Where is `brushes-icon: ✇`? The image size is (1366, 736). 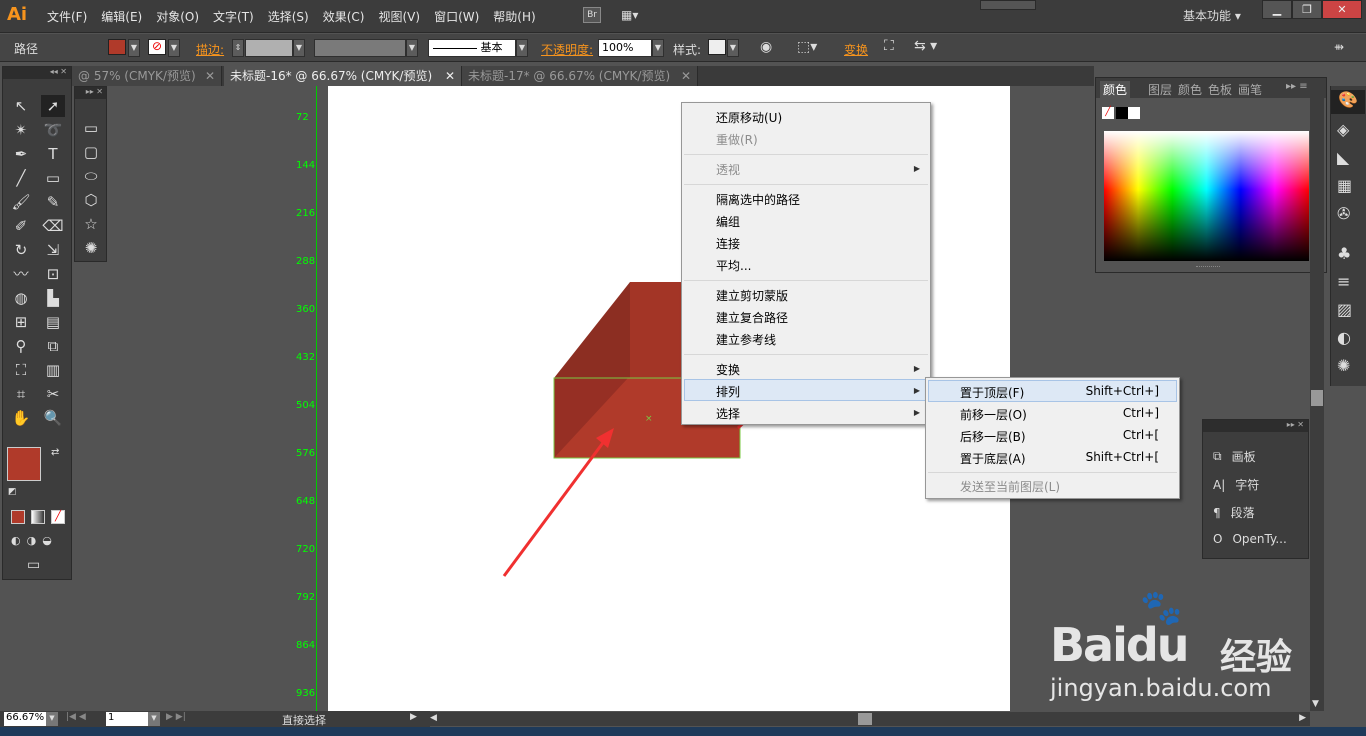
brushes-icon: ✇ is located at coordinates (1343, 213).